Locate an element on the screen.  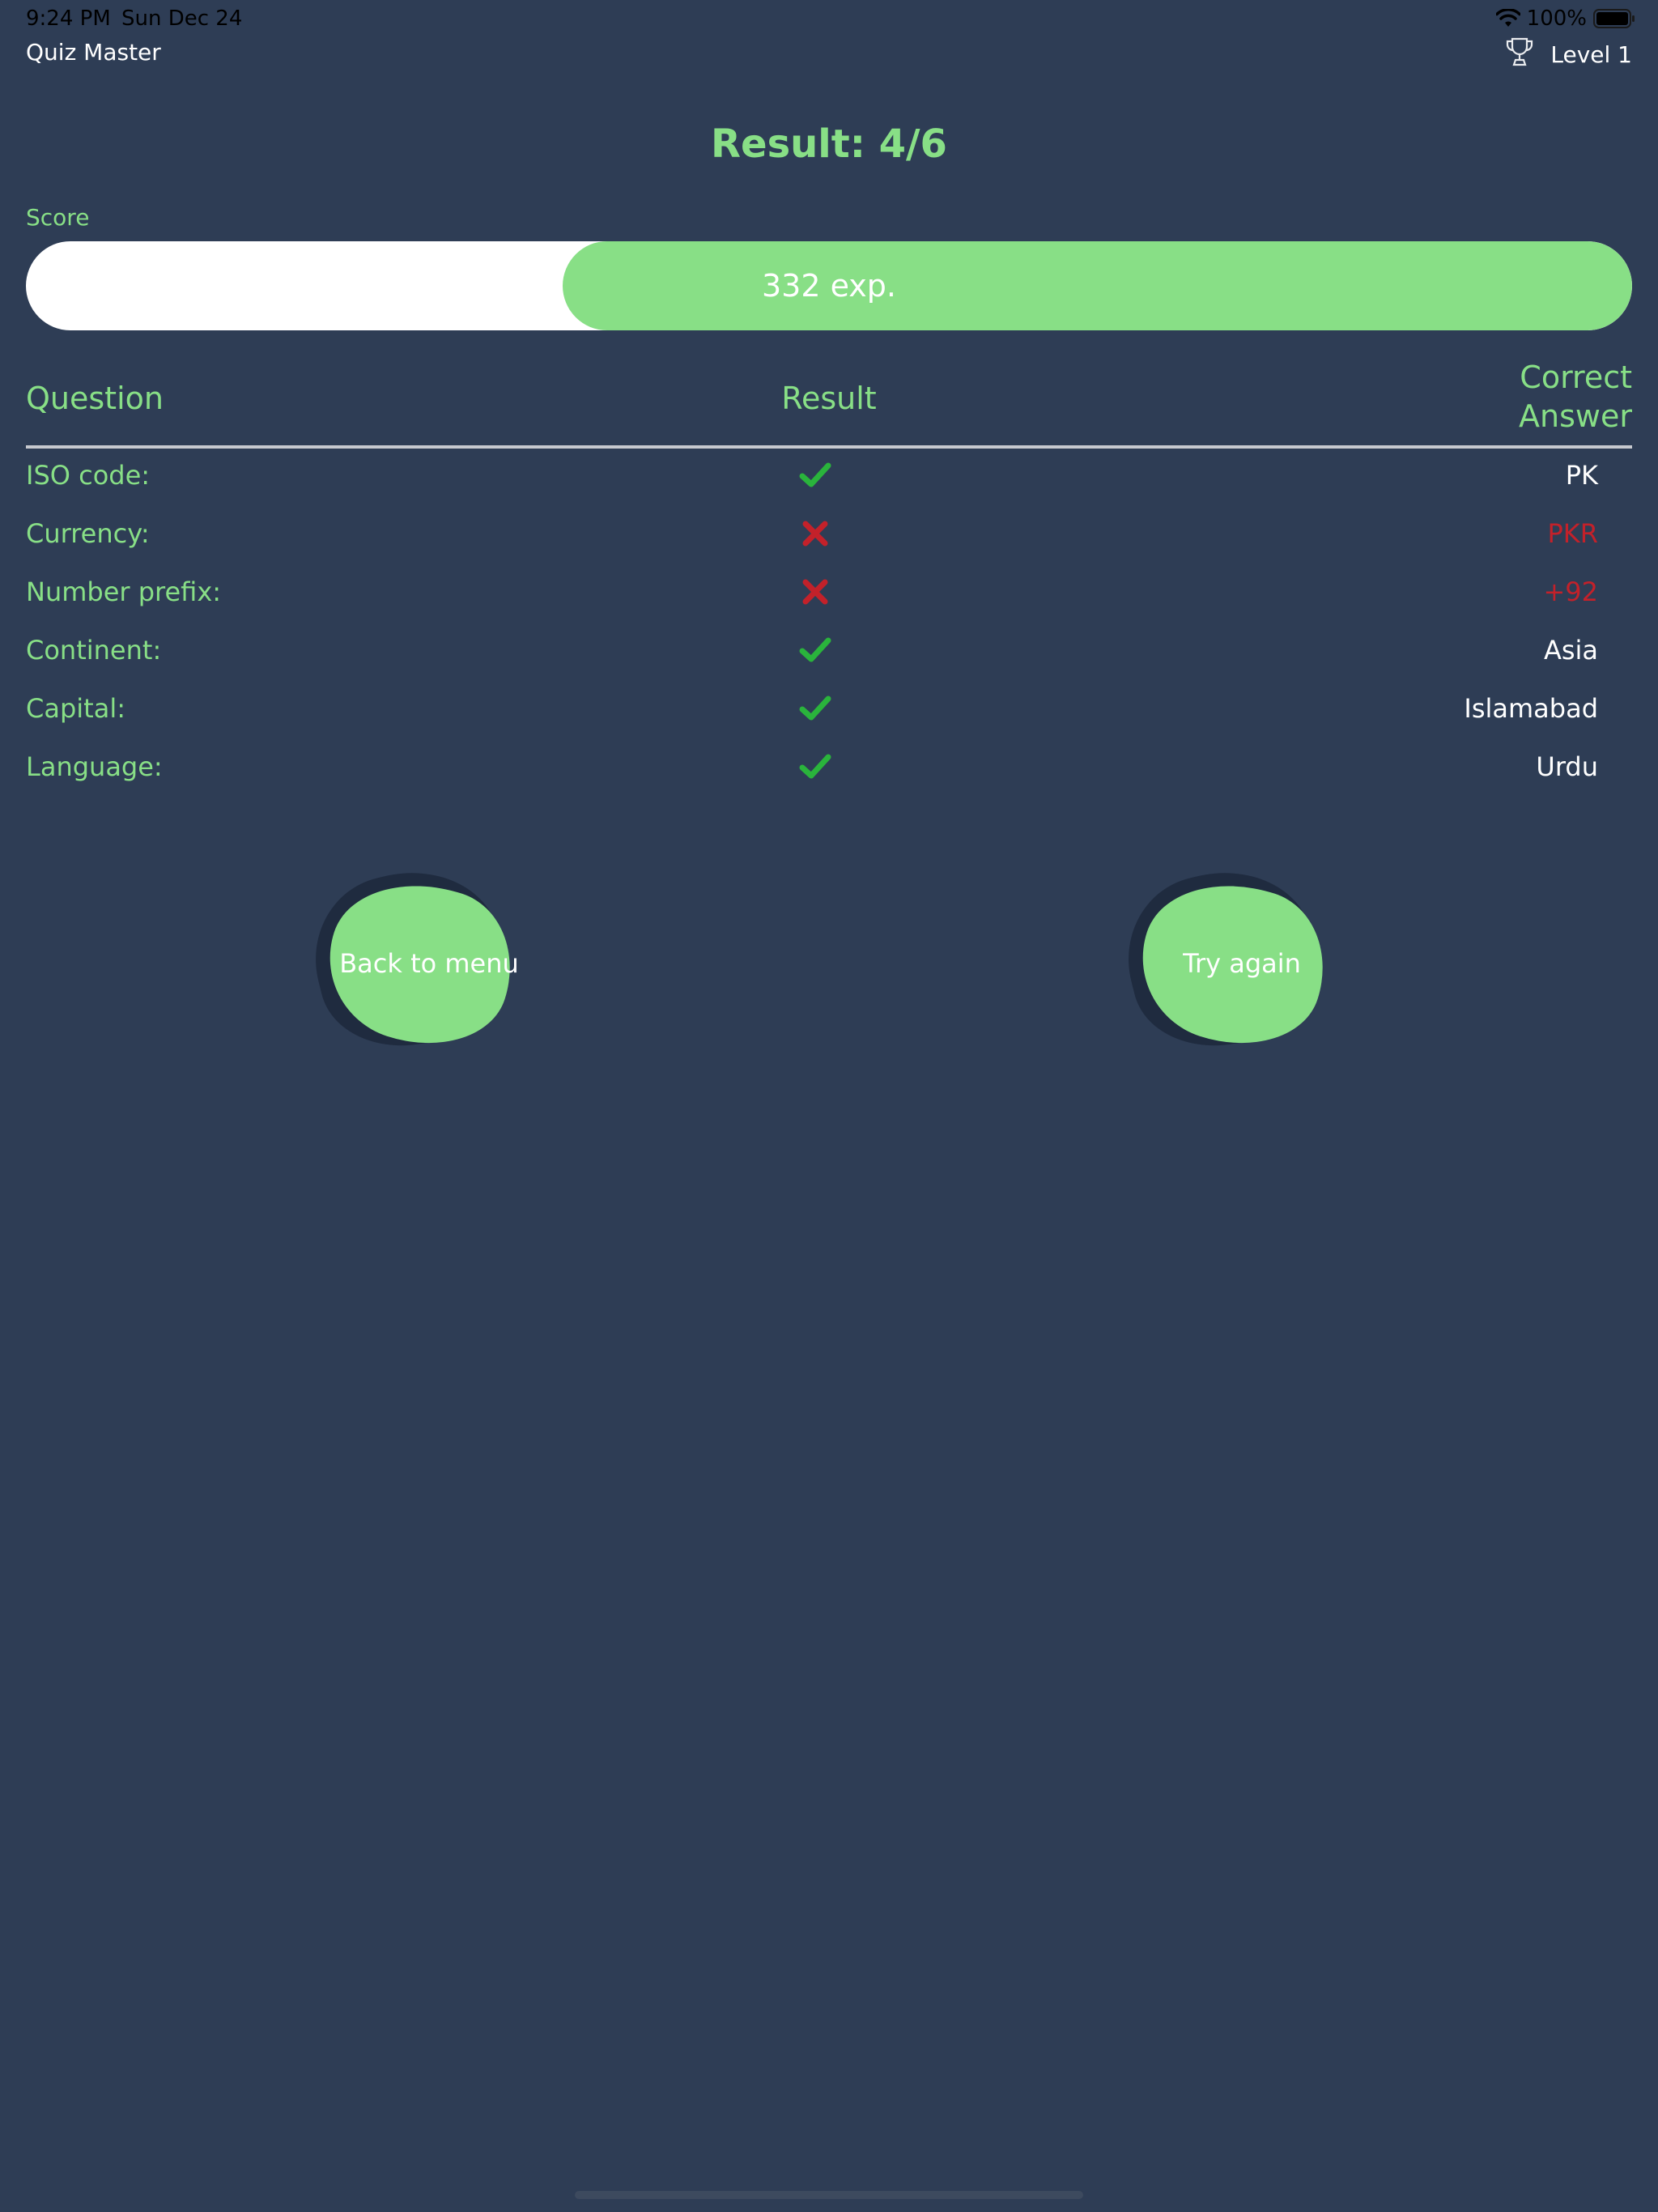
score-progress-bar: 332 exp. is located at coordinates (829, 286).